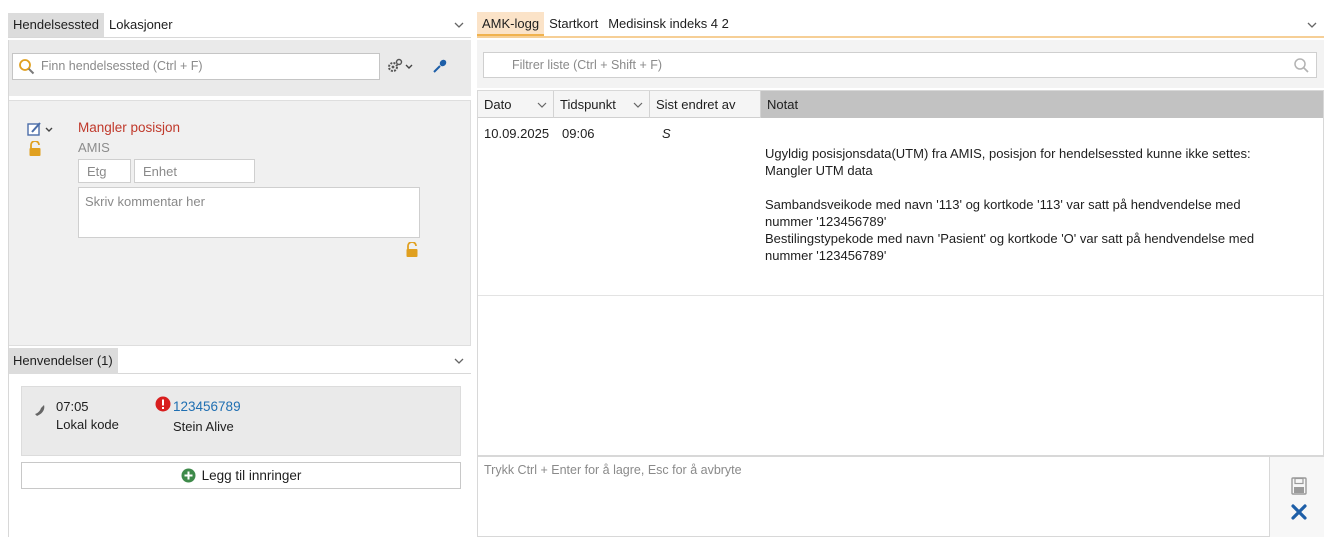  Describe the element at coordinates (251, 475) in the screenshot. I see `add-caller-label: Legg til innringer` at that location.